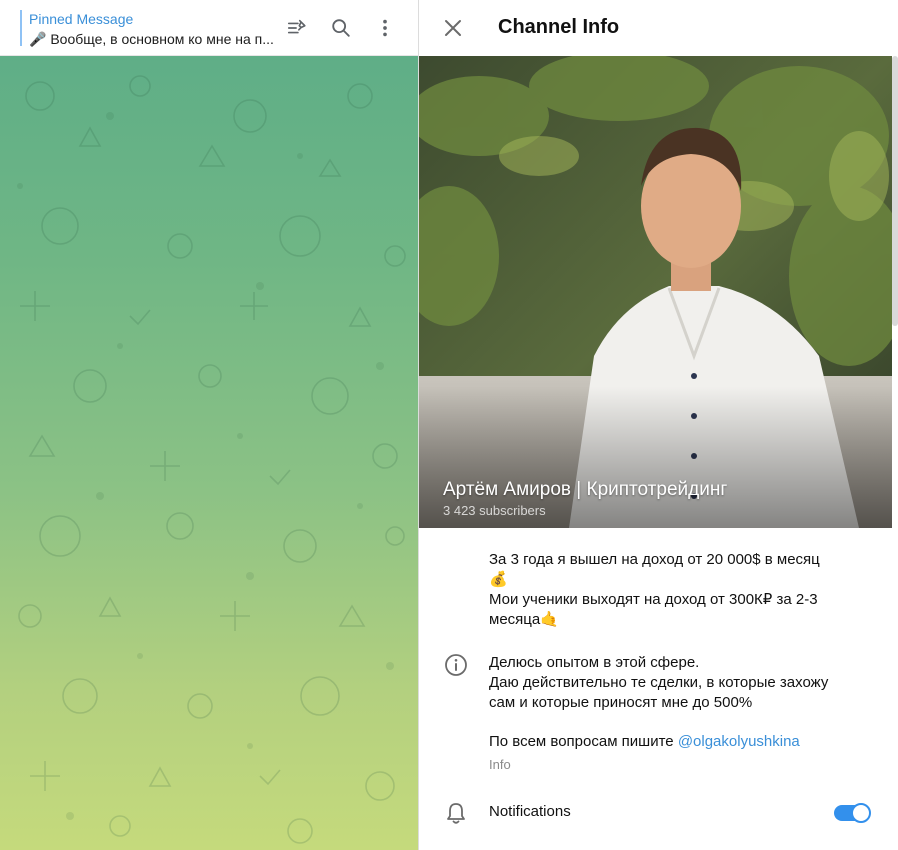 This screenshot has width=898, height=850. Describe the element at coordinates (456, 813) in the screenshot. I see `bell-icon` at that location.